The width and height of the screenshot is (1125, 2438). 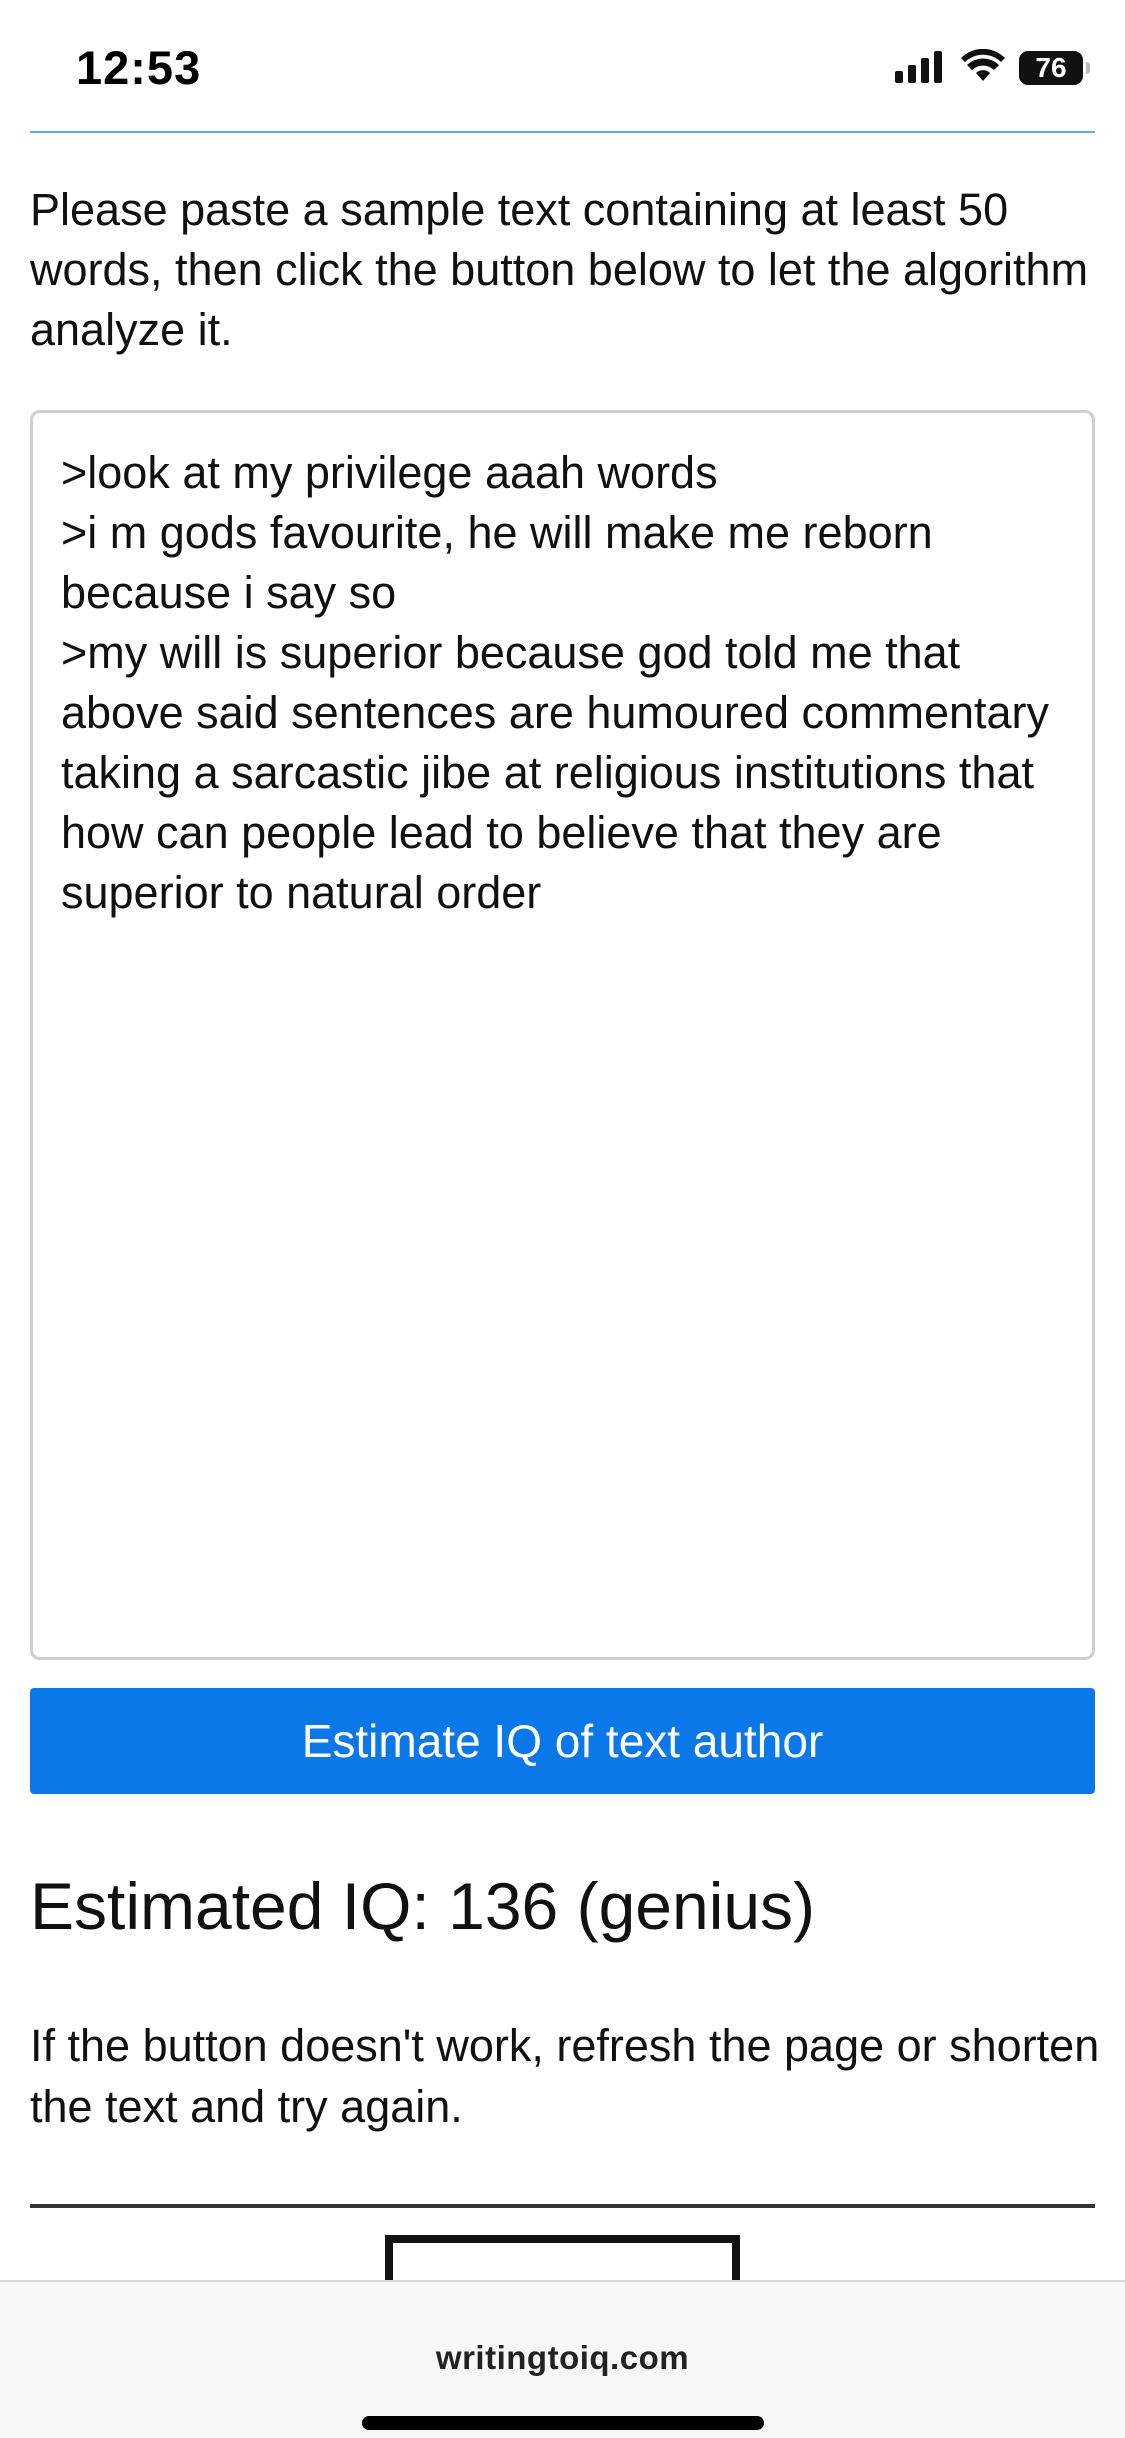 What do you see at coordinates (562, 65) in the screenshot?
I see `status-bar: 12:53 76` at bounding box center [562, 65].